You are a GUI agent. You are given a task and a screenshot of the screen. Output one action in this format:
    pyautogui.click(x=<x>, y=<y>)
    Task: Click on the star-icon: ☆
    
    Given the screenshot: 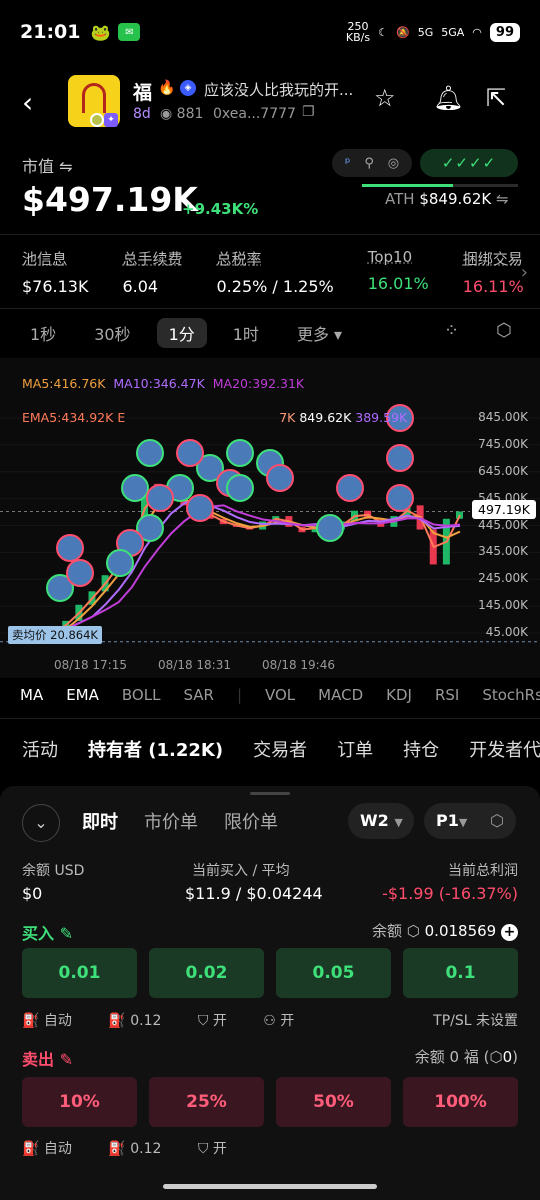 What is the action you would take?
    pyautogui.click(x=385, y=98)
    